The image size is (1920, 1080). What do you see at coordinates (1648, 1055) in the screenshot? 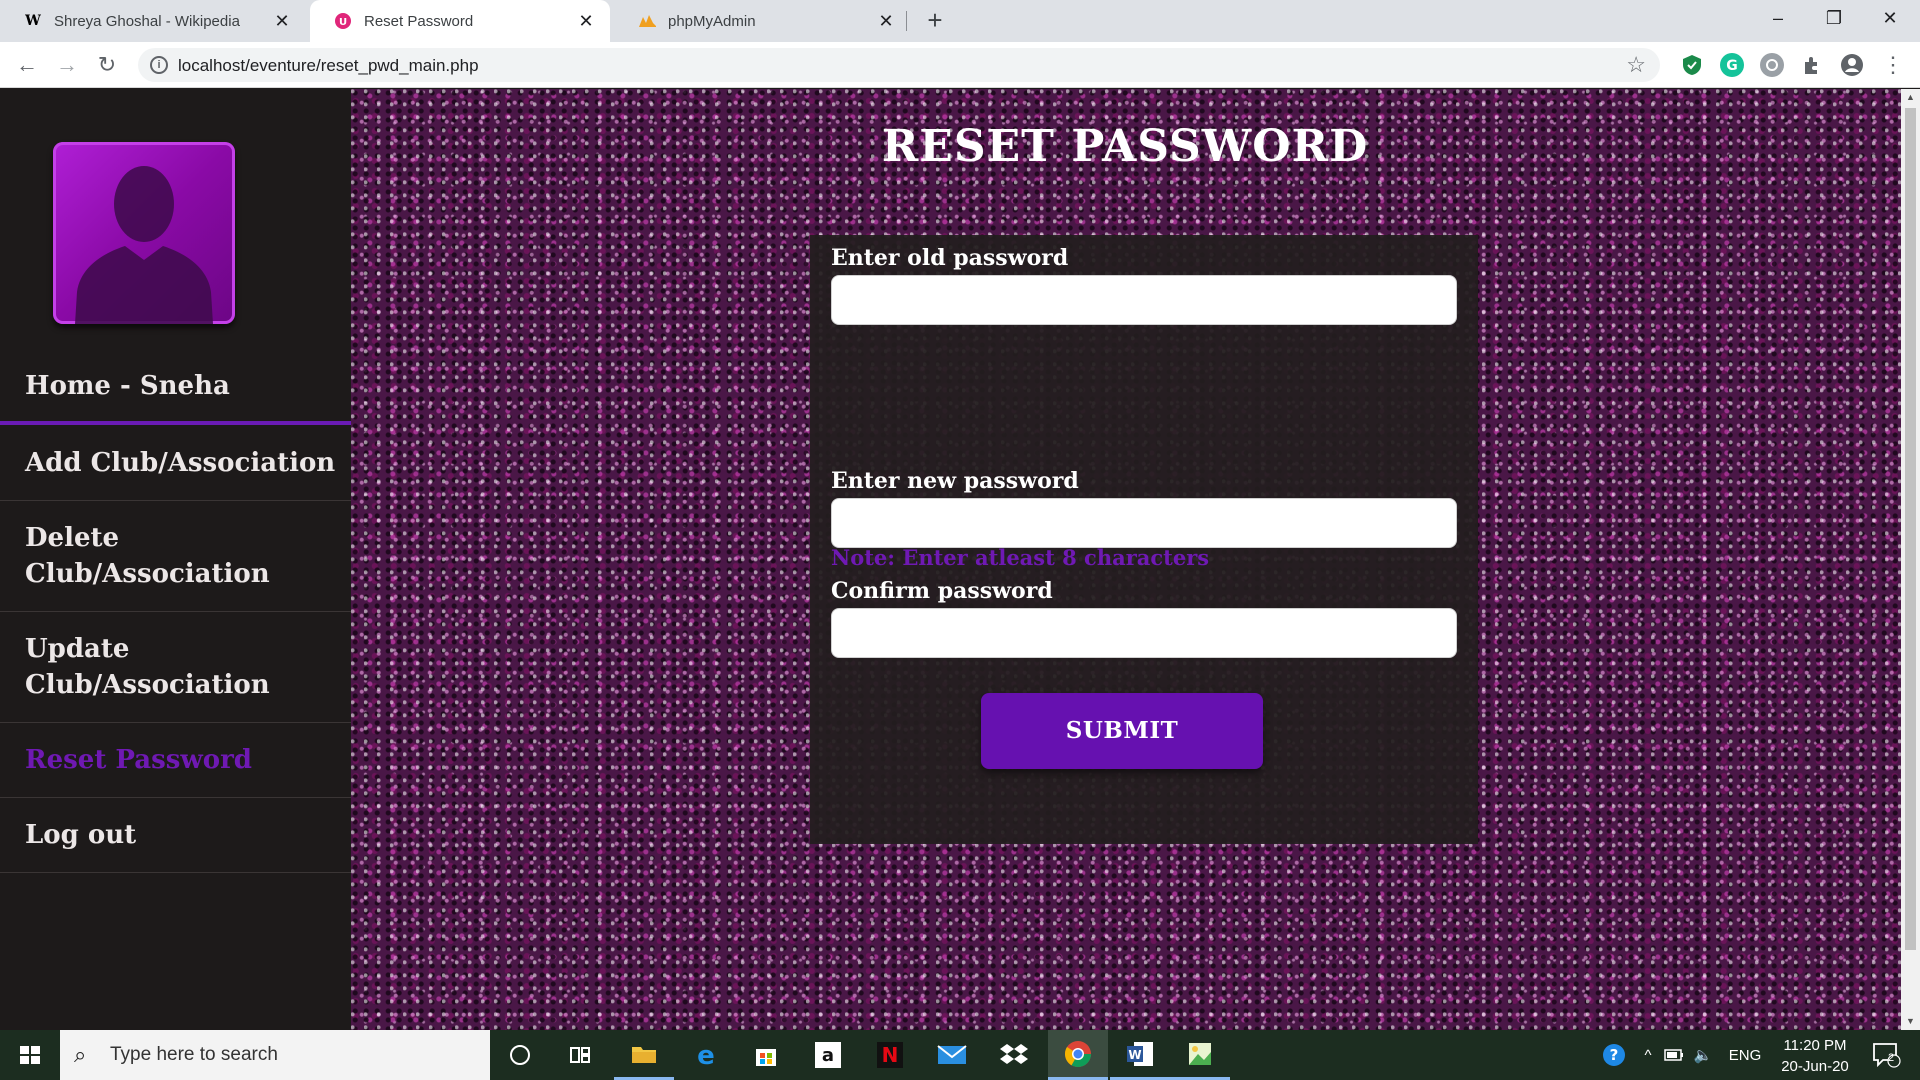
I see `tray-chevron-up-icon: ^` at bounding box center [1648, 1055].